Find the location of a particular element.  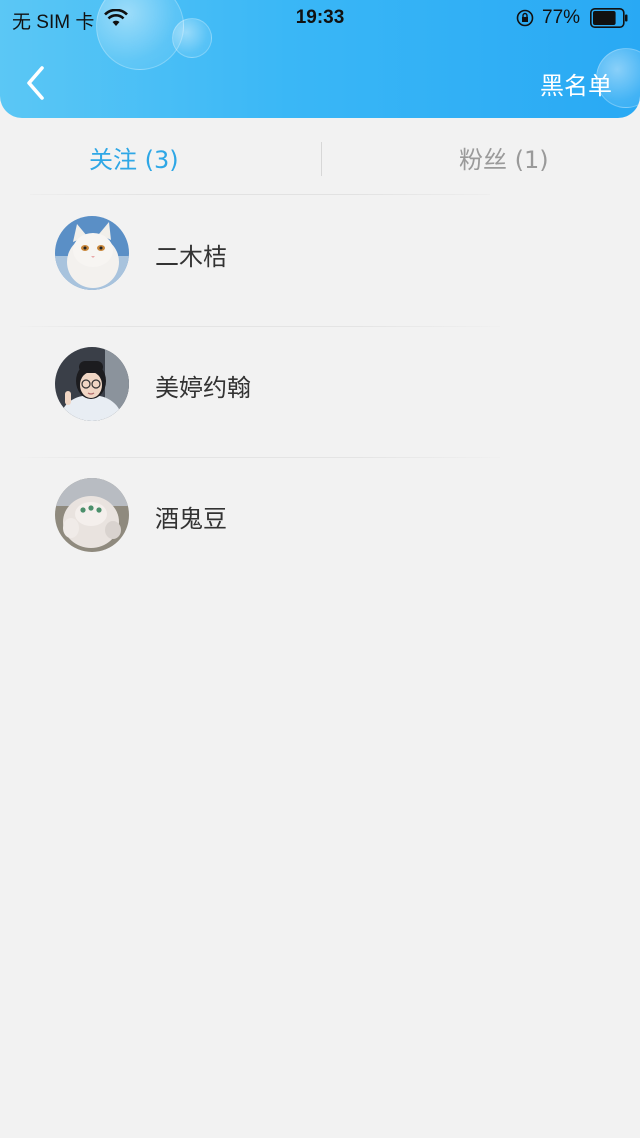

rotation-lock-icon is located at coordinates (525, 18).